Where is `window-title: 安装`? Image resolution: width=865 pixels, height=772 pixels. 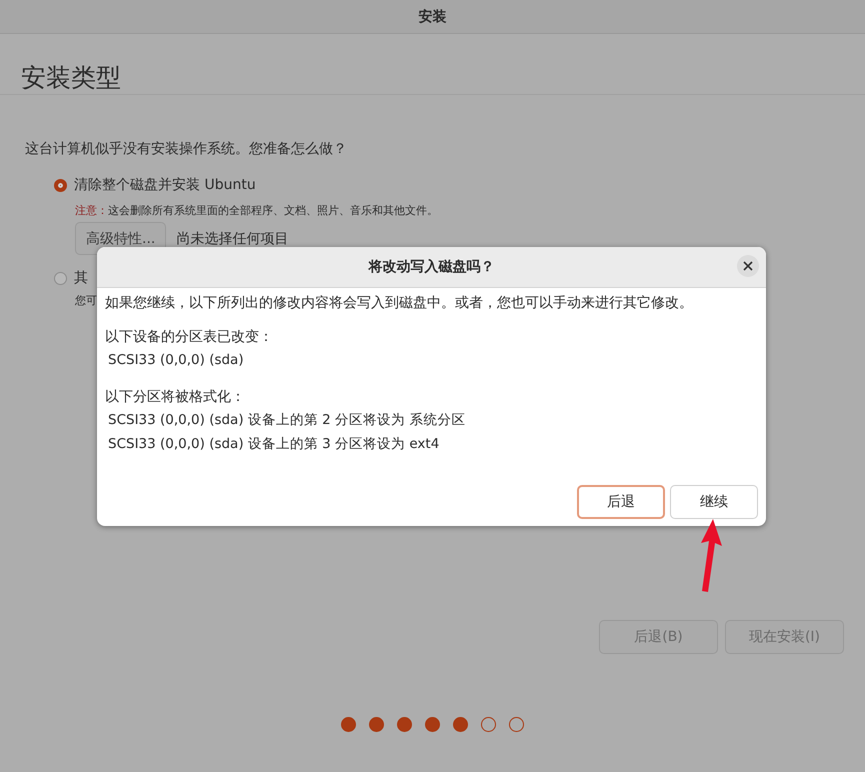 window-title: 安装 is located at coordinates (432, 17).